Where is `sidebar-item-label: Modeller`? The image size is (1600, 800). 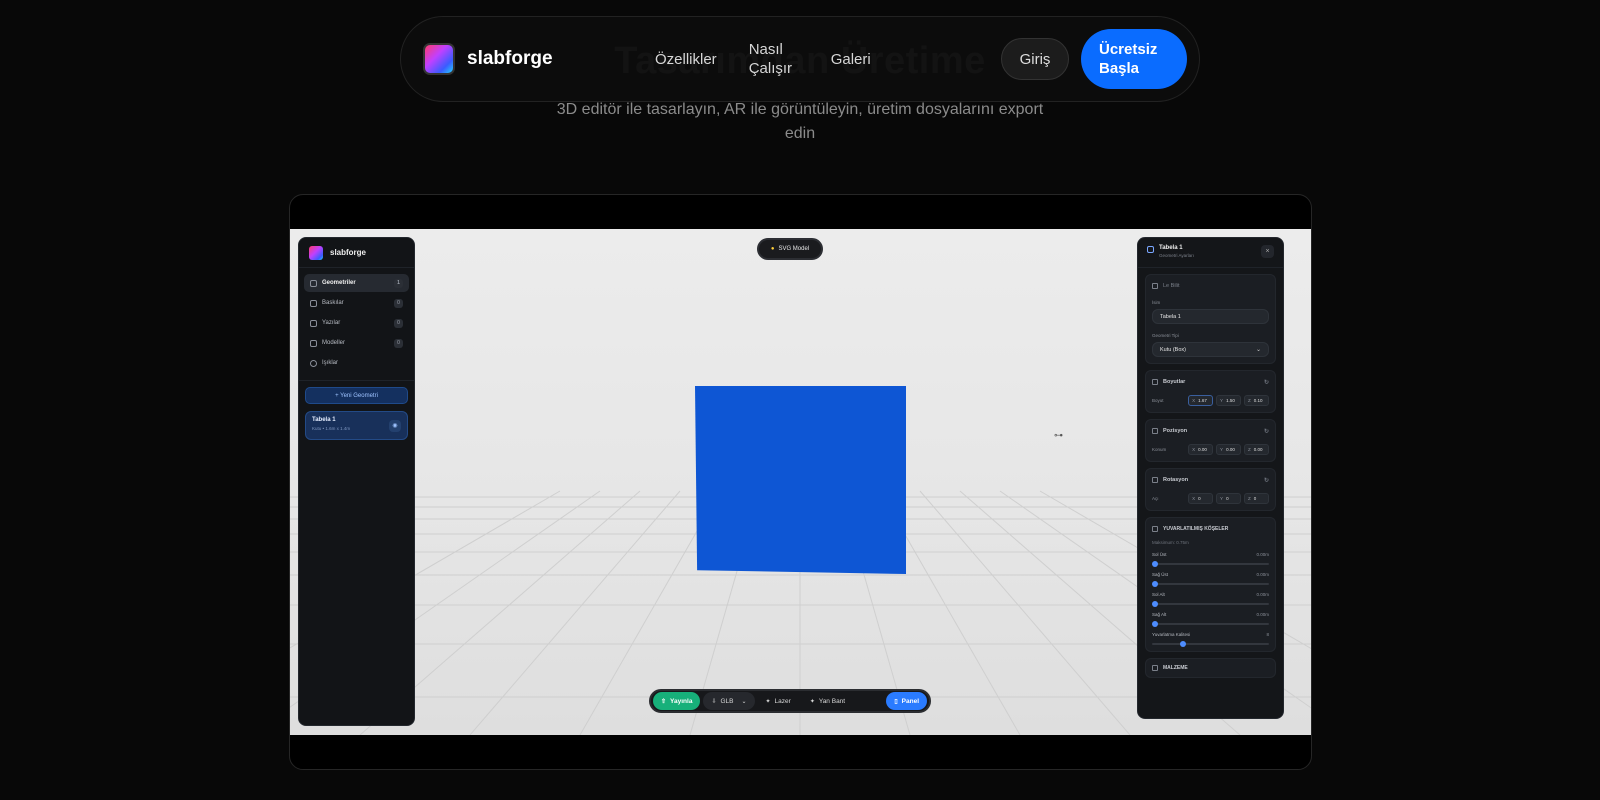 sidebar-item-label: Modeller is located at coordinates (334, 343).